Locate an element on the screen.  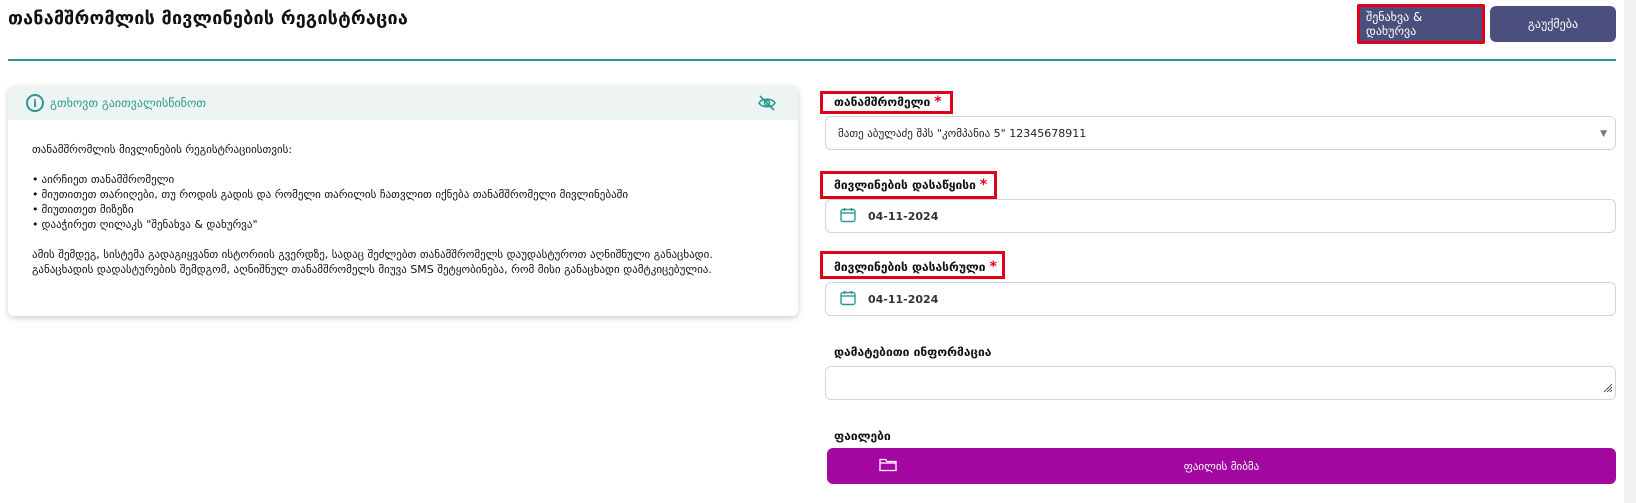
info-step: დააჭირეთ ღილაკს "შენახვა & დახურვა" is located at coordinates (403, 224).